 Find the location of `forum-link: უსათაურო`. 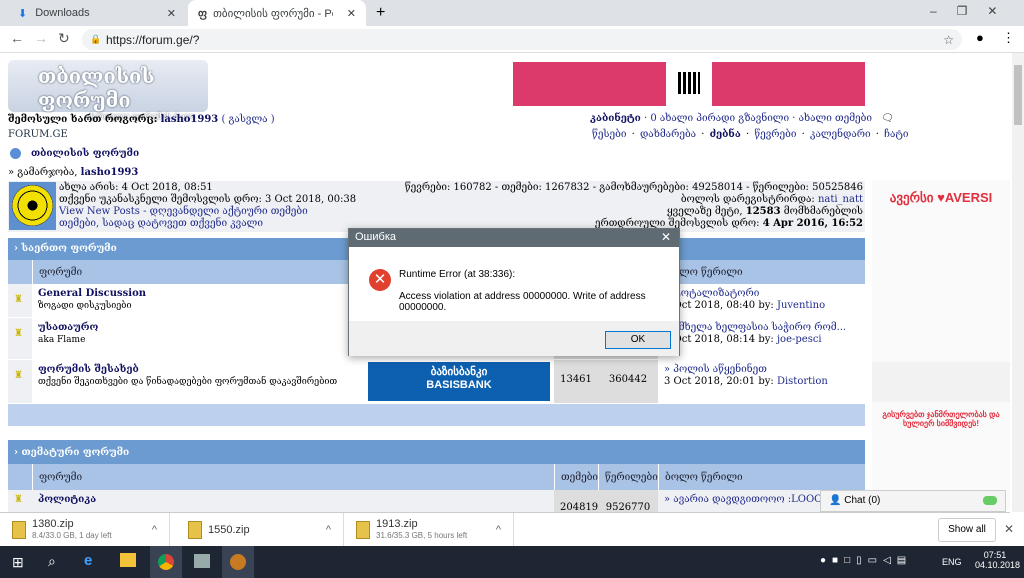

forum-link: უსათაურო is located at coordinates (68, 327).